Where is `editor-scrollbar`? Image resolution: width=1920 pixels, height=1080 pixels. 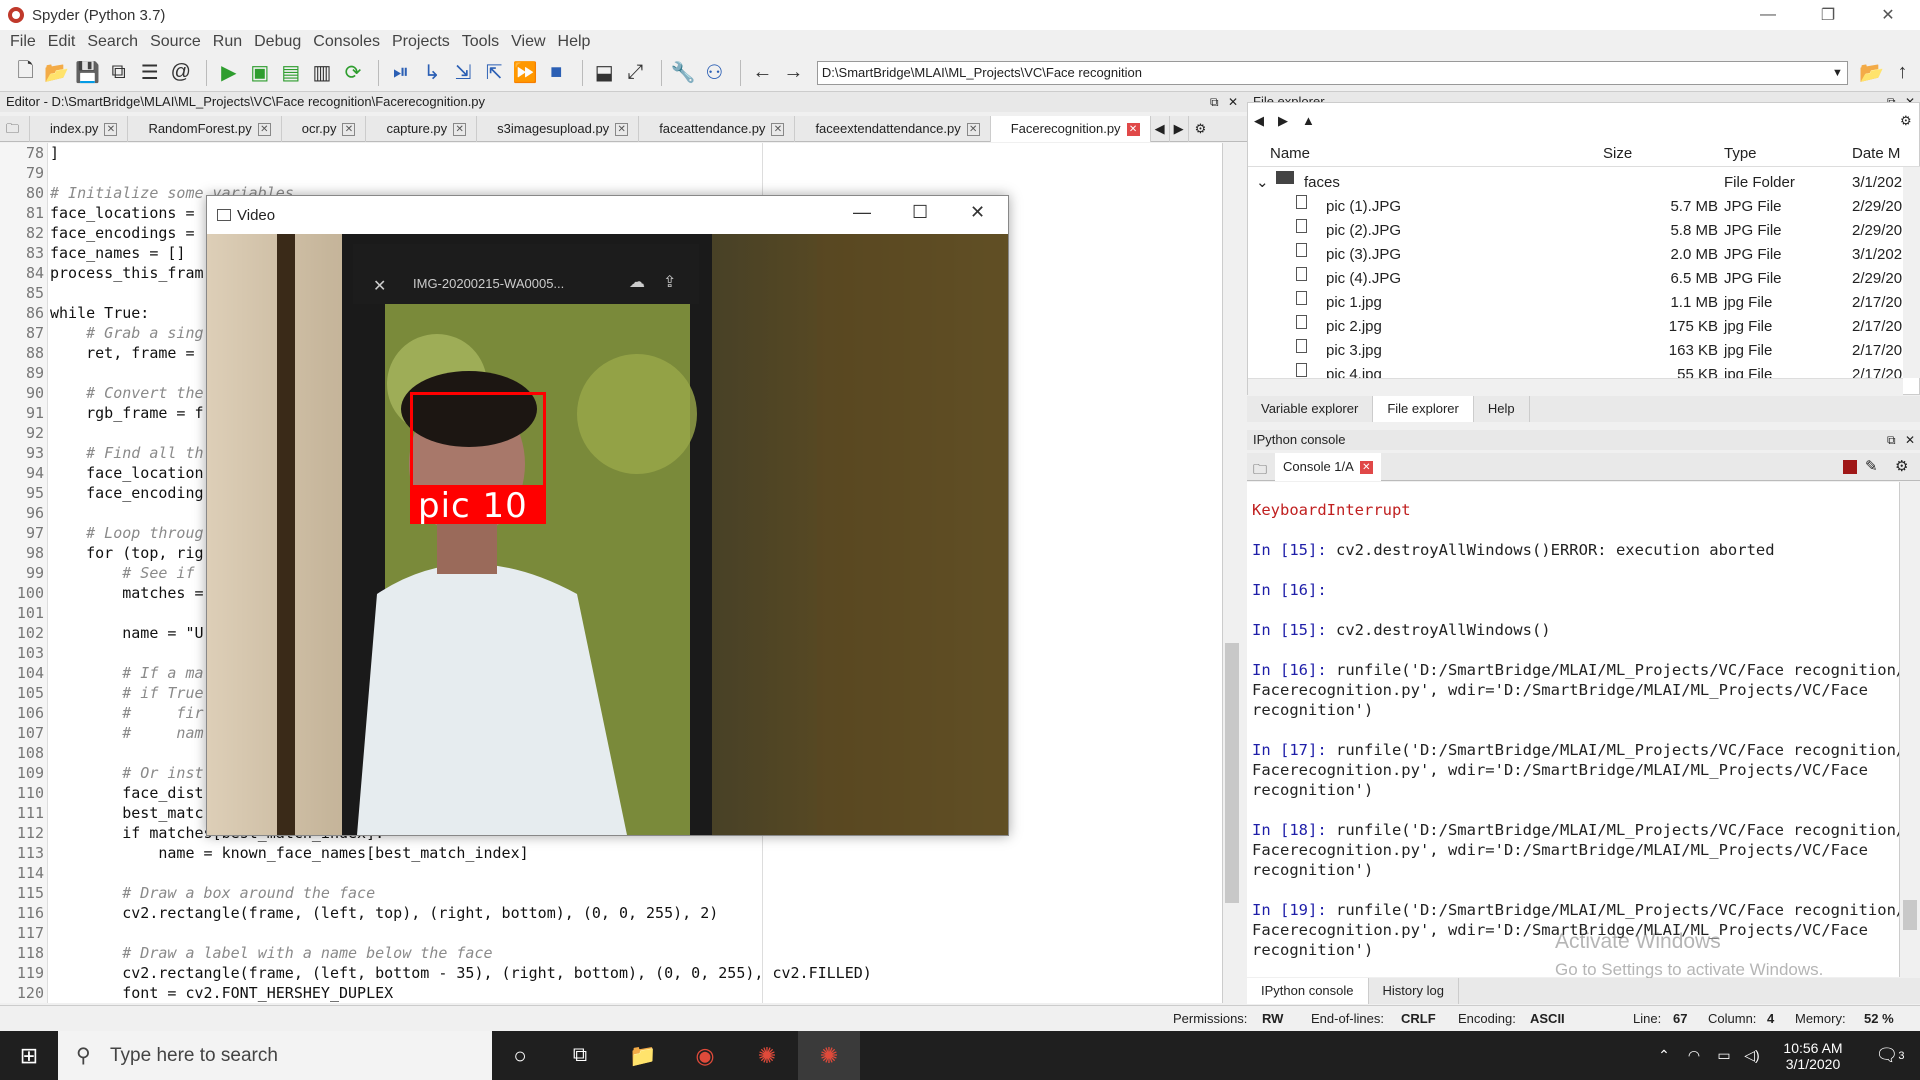
editor-scrollbar is located at coordinates (1231, 573).